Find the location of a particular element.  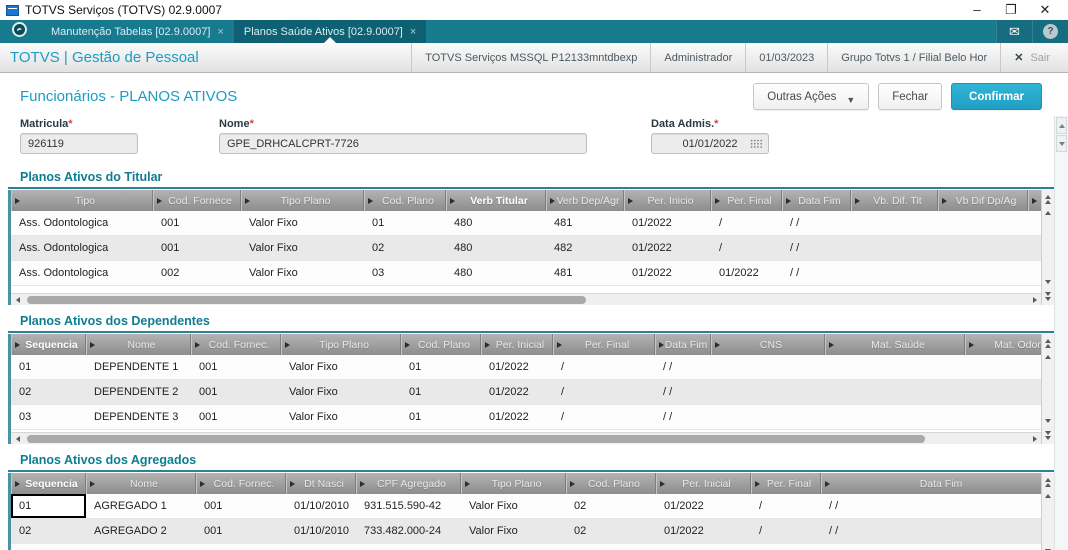

help-icon: ? is located at coordinates (1050, 31).